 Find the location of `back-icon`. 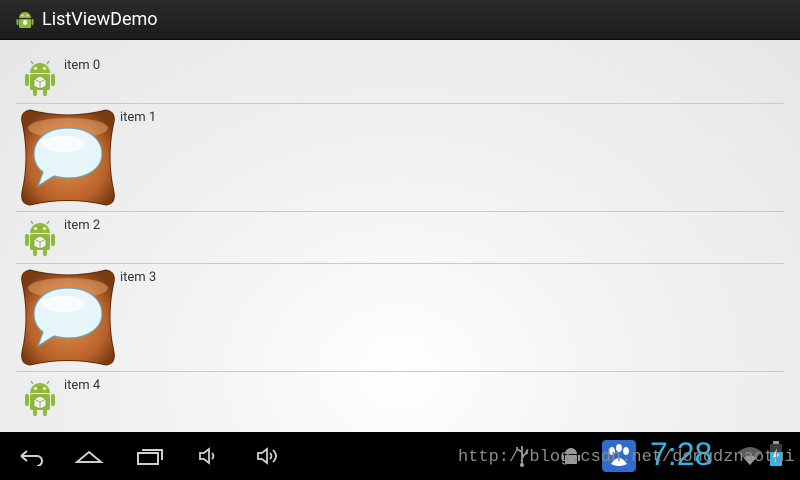

back-icon is located at coordinates (31, 456).